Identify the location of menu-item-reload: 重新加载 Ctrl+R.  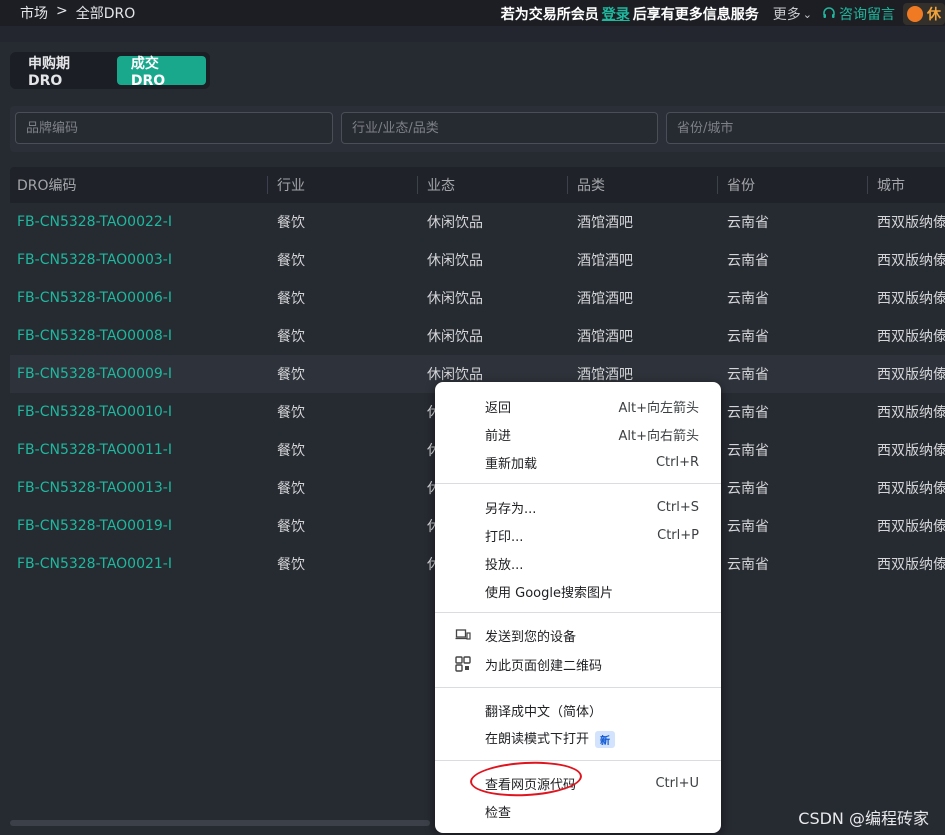
(578, 462).